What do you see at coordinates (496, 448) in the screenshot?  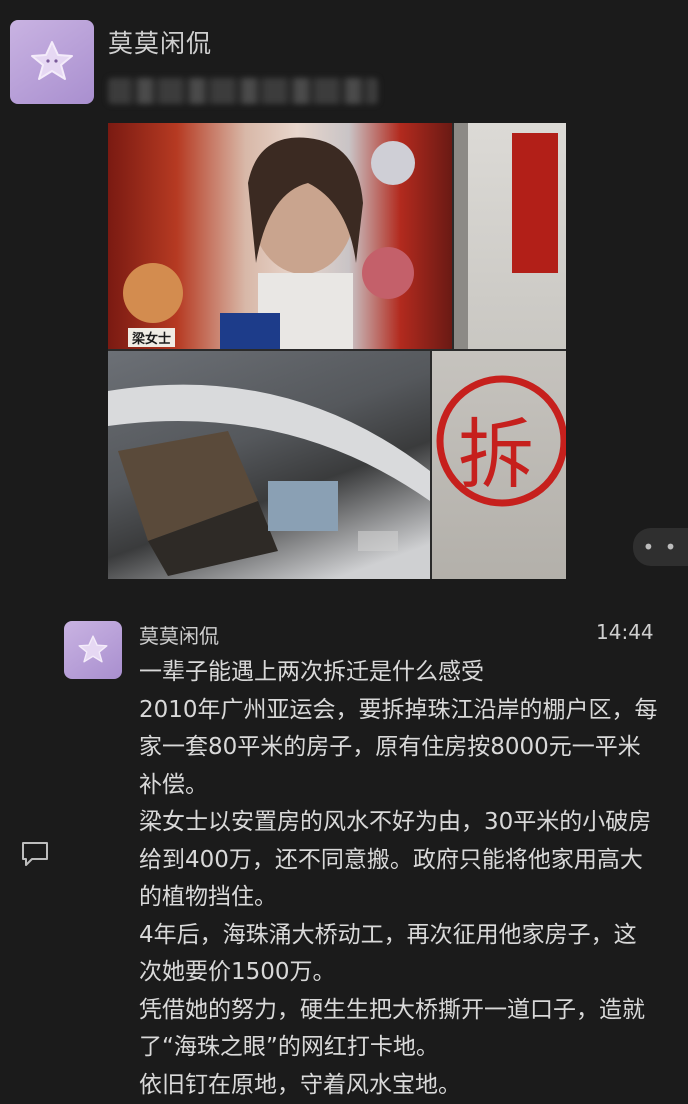 I see `demolish-mark-text: 拆` at bounding box center [496, 448].